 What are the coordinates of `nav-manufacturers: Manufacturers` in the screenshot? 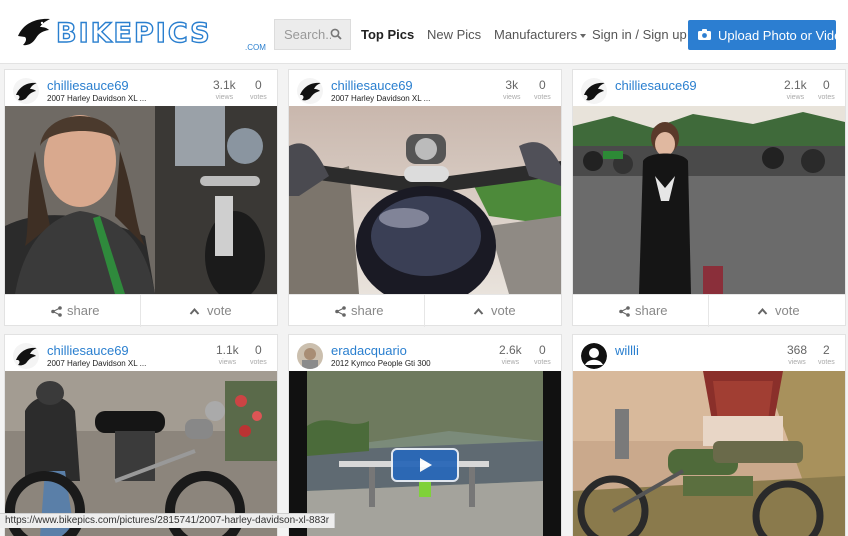 It's located at (540, 34).